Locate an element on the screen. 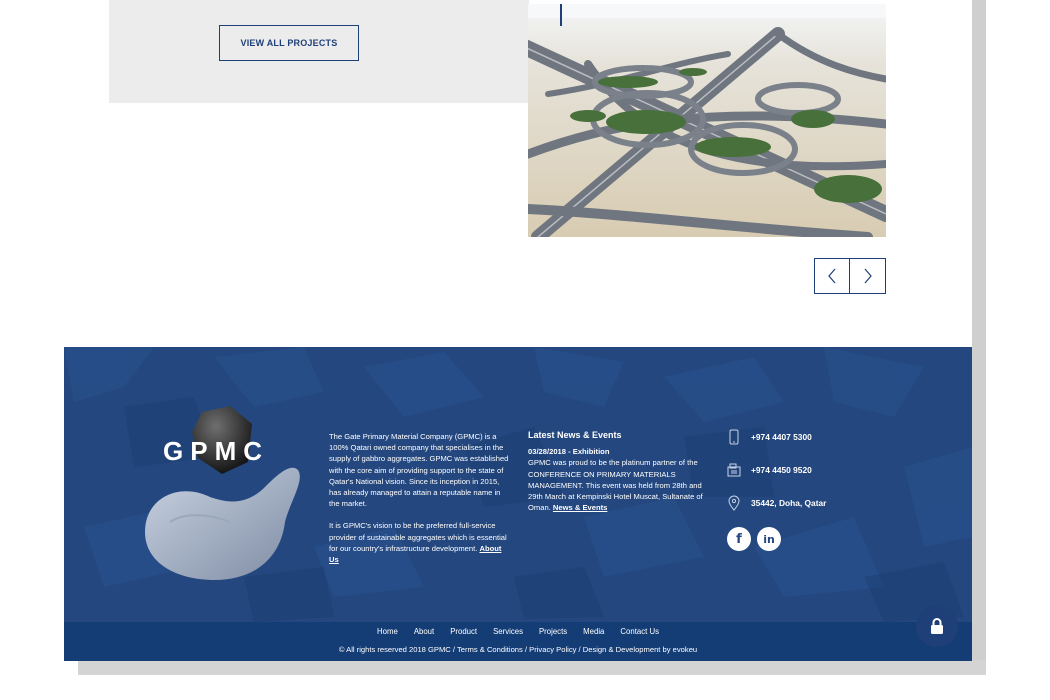 The image size is (1050, 700). chevron-left-icon is located at coordinates (832, 276).